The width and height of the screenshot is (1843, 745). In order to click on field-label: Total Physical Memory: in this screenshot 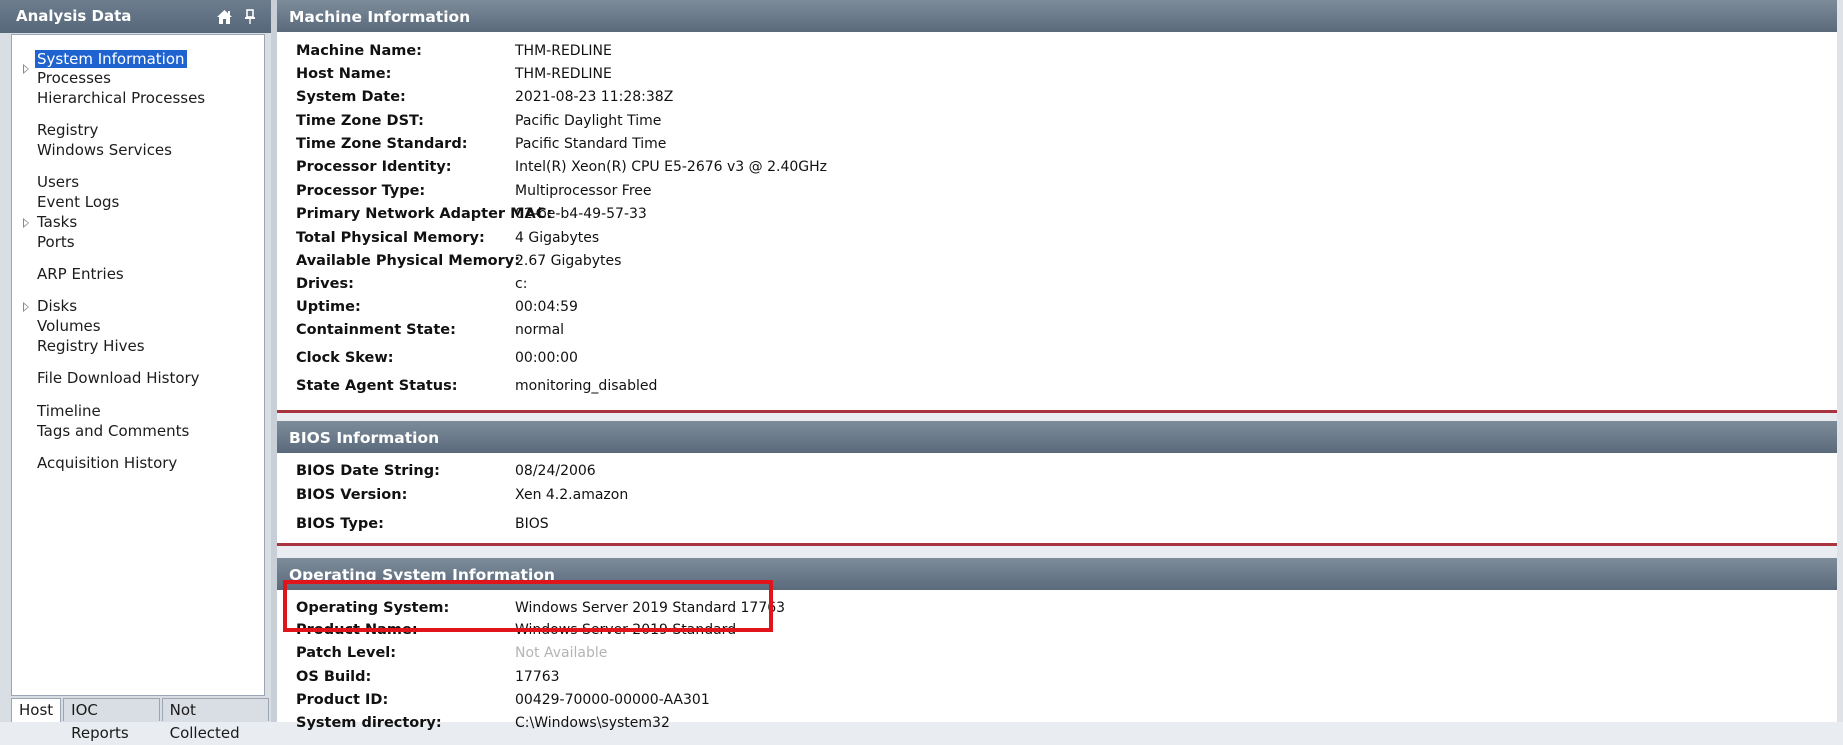, I will do `click(390, 238)`.